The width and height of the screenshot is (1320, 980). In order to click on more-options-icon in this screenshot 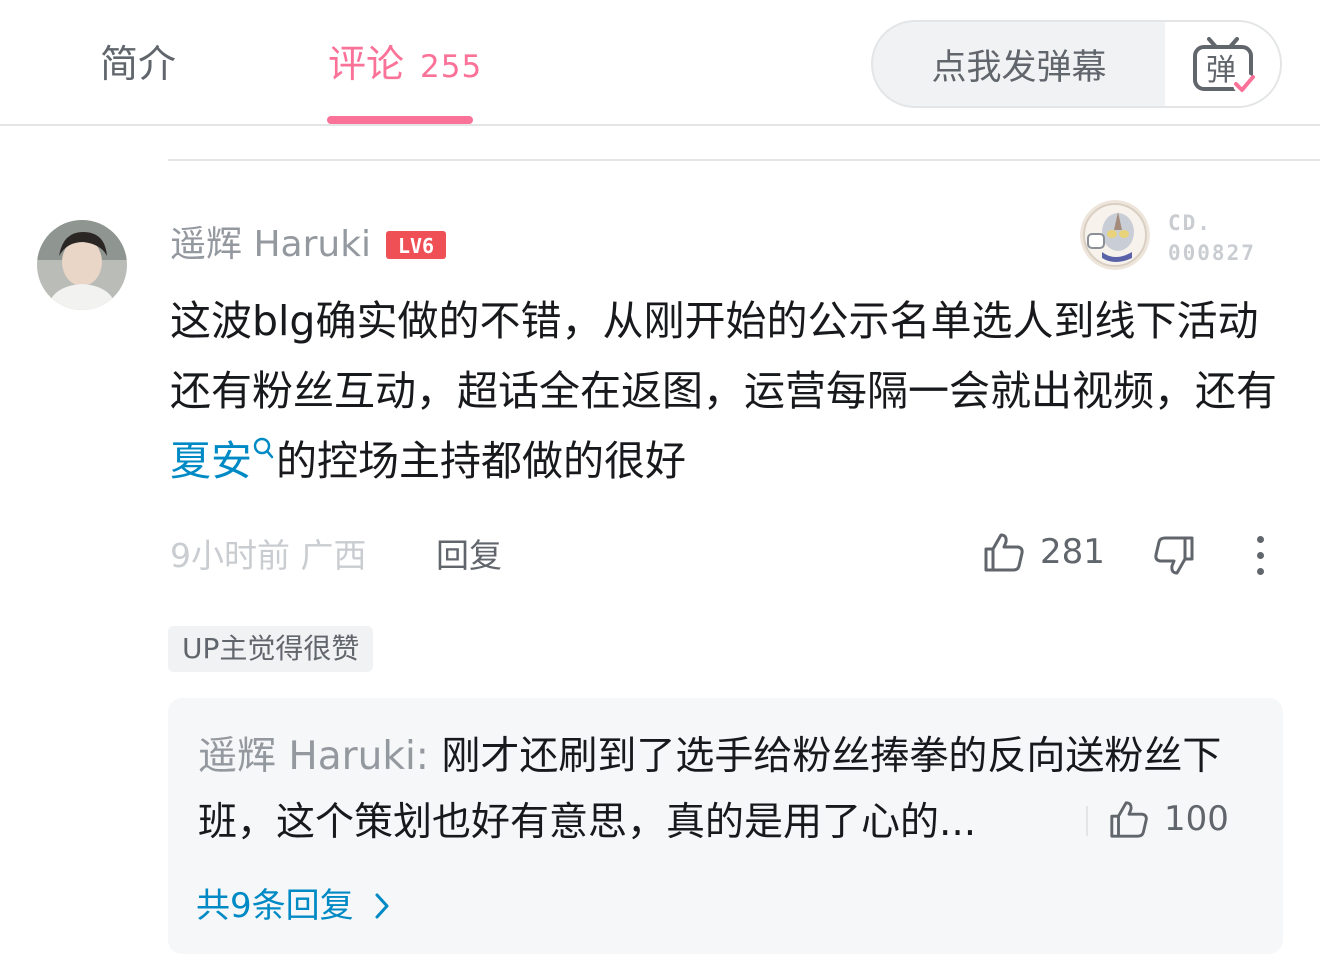, I will do `click(1260, 556)`.